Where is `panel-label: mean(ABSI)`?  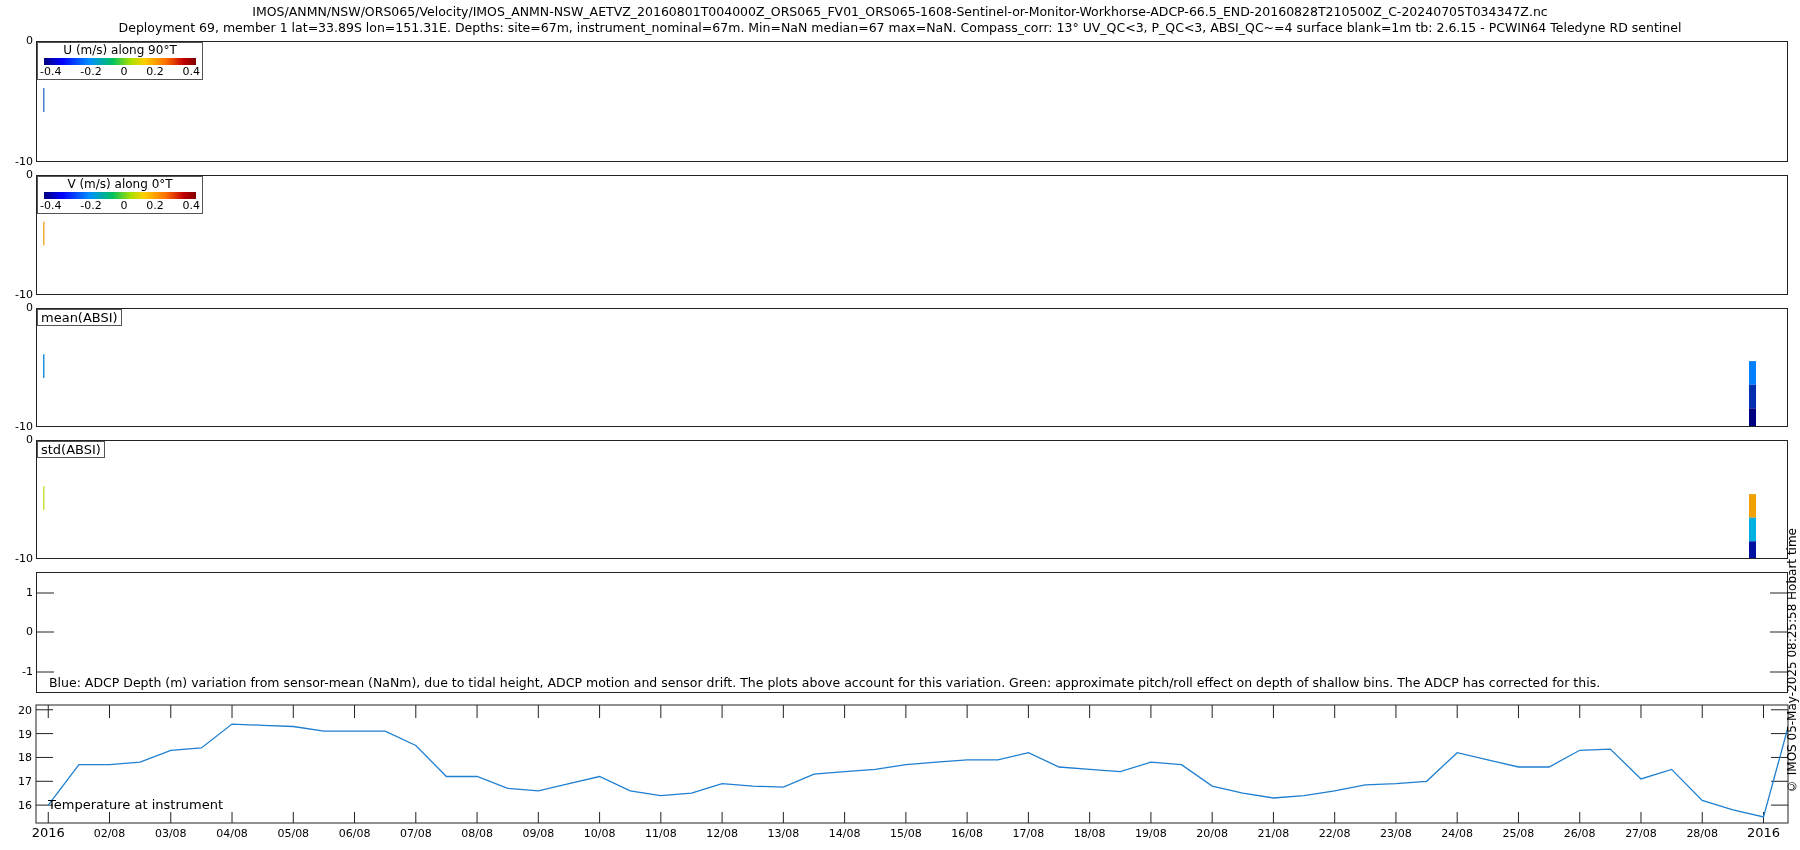
panel-label: mean(ABSI) is located at coordinates (79, 317).